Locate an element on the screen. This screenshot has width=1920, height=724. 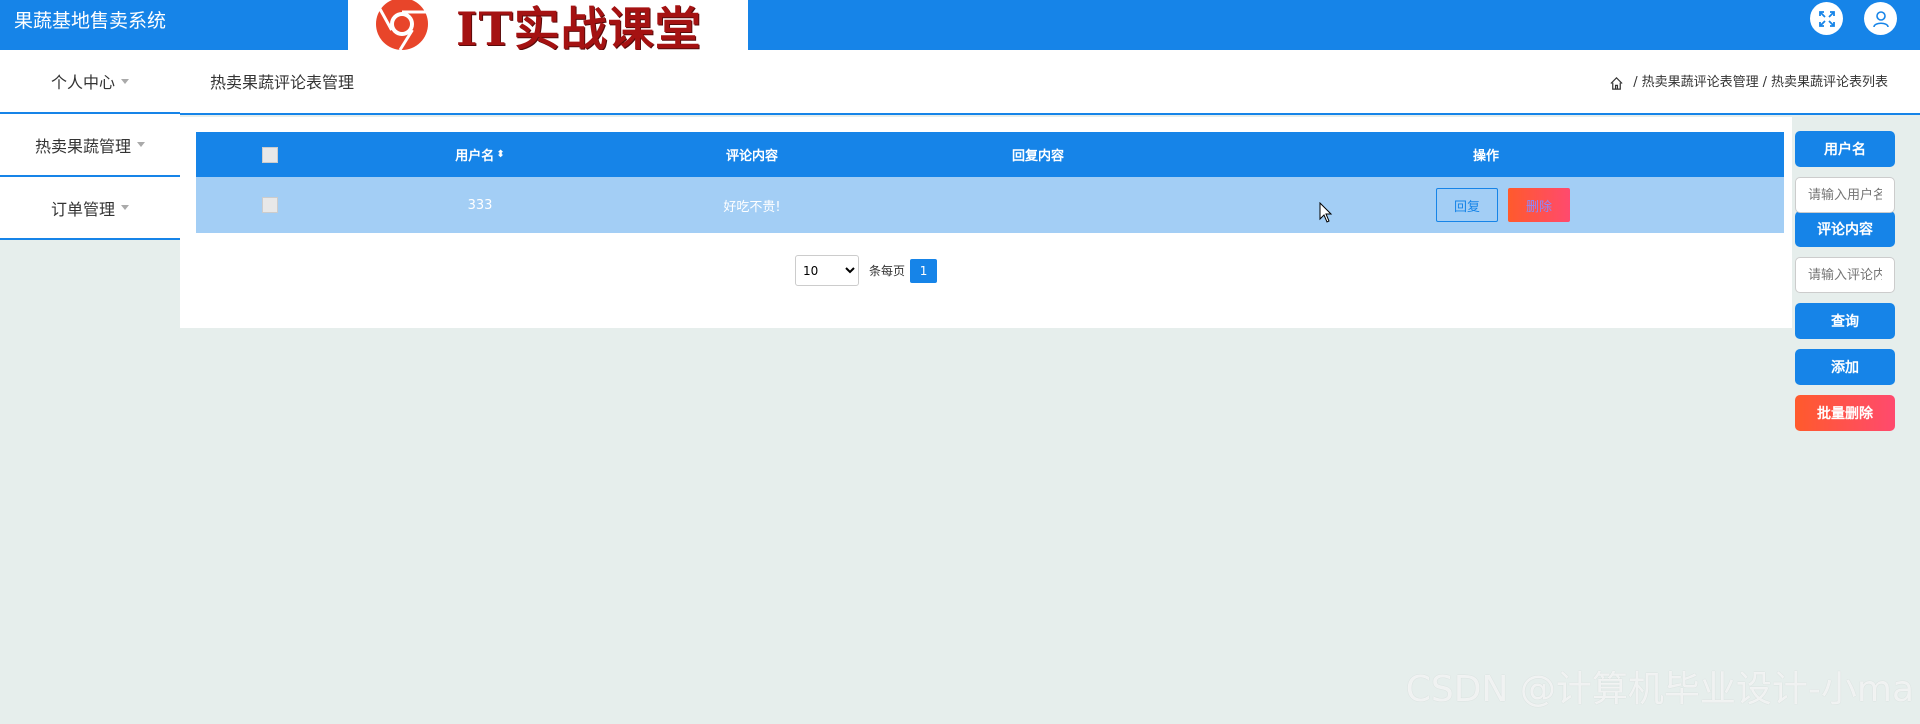
table-row: 333 好吃不贵! 回复 删除 is located at coordinates (990, 205).